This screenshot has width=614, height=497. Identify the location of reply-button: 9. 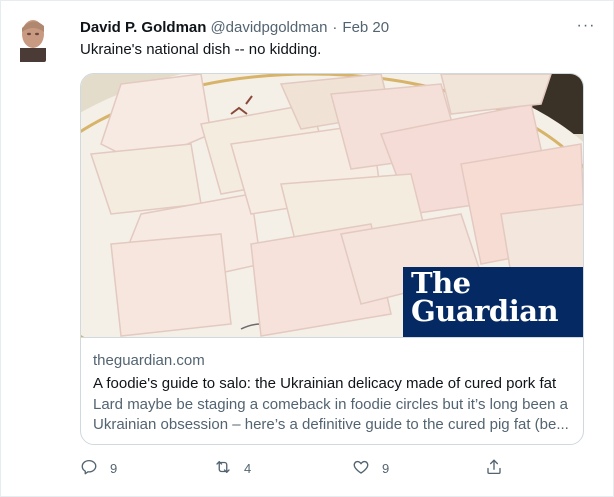
(98, 468).